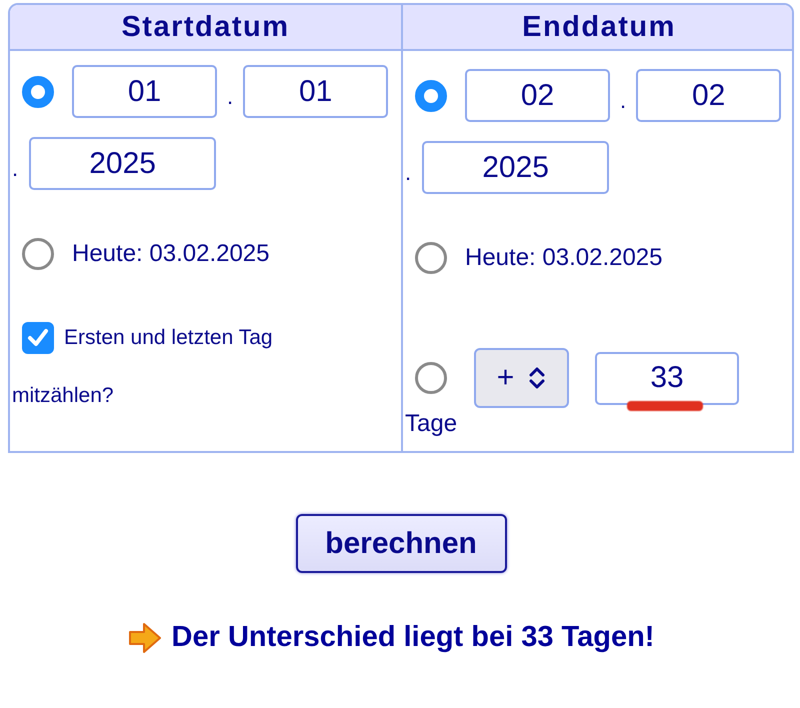  Describe the element at coordinates (401, 543) in the screenshot. I see `calculate-button: berechnen` at that location.